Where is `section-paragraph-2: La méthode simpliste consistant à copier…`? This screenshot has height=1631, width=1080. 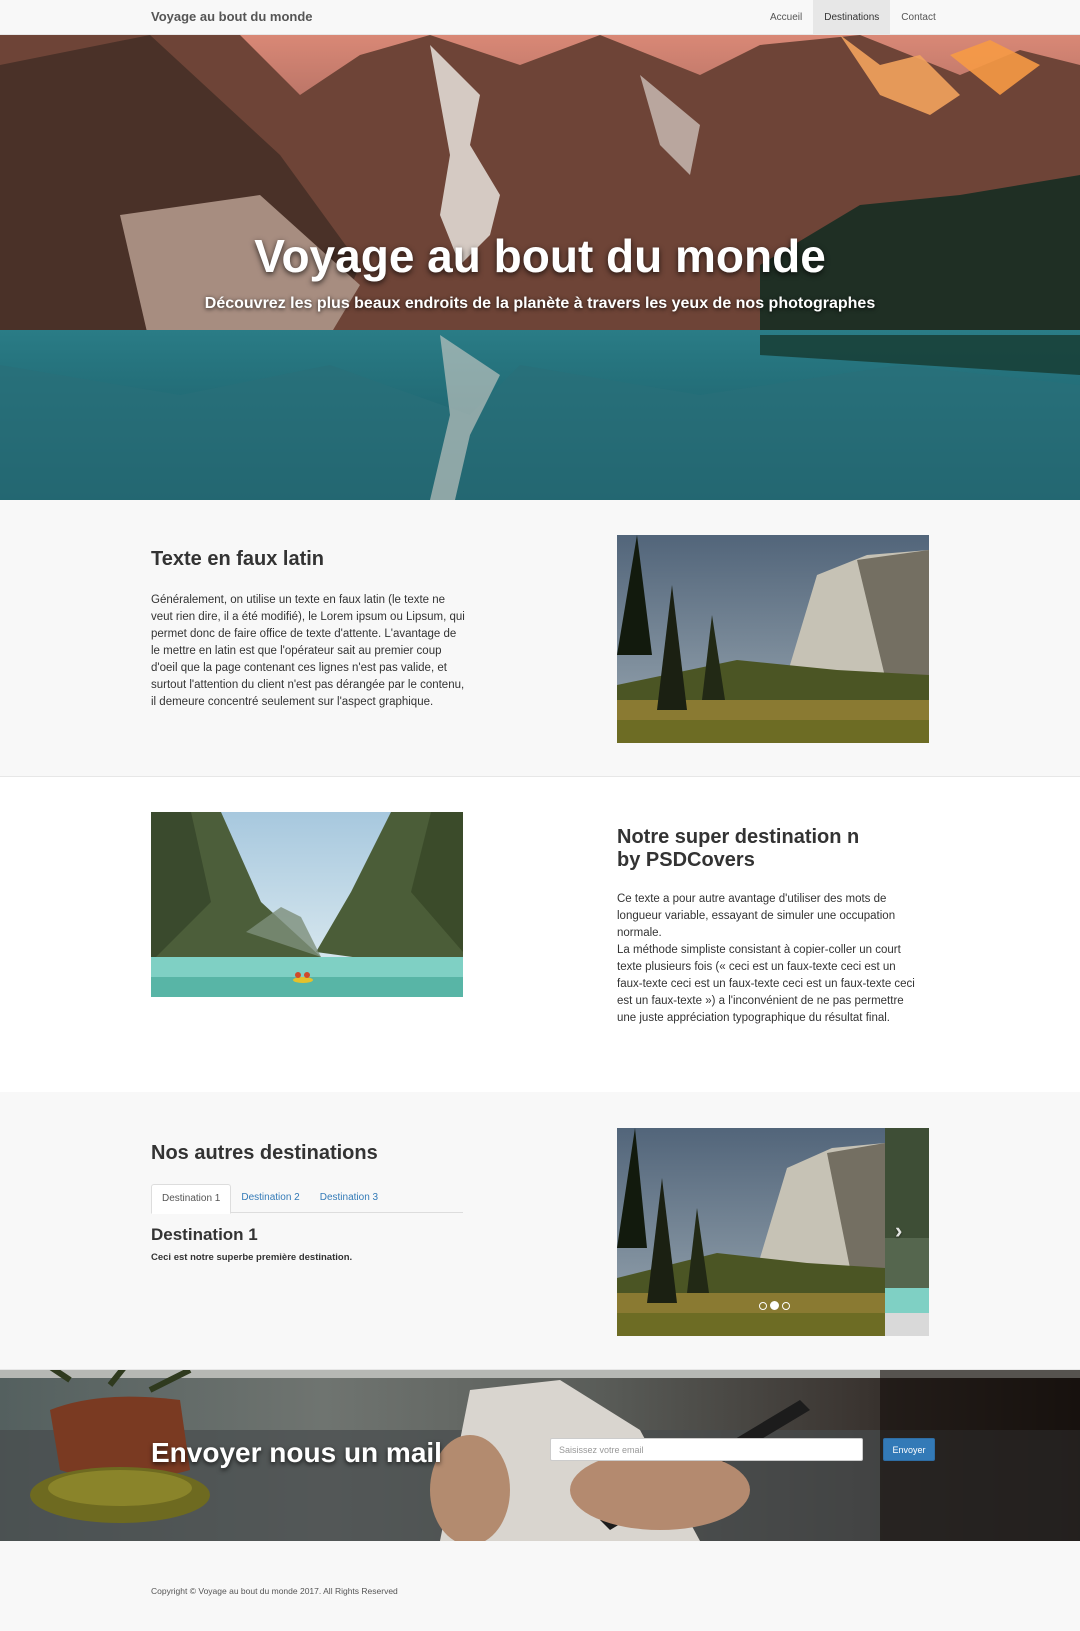 section-paragraph-2: La méthode simpliste consistant à copier… is located at coordinates (766, 984).